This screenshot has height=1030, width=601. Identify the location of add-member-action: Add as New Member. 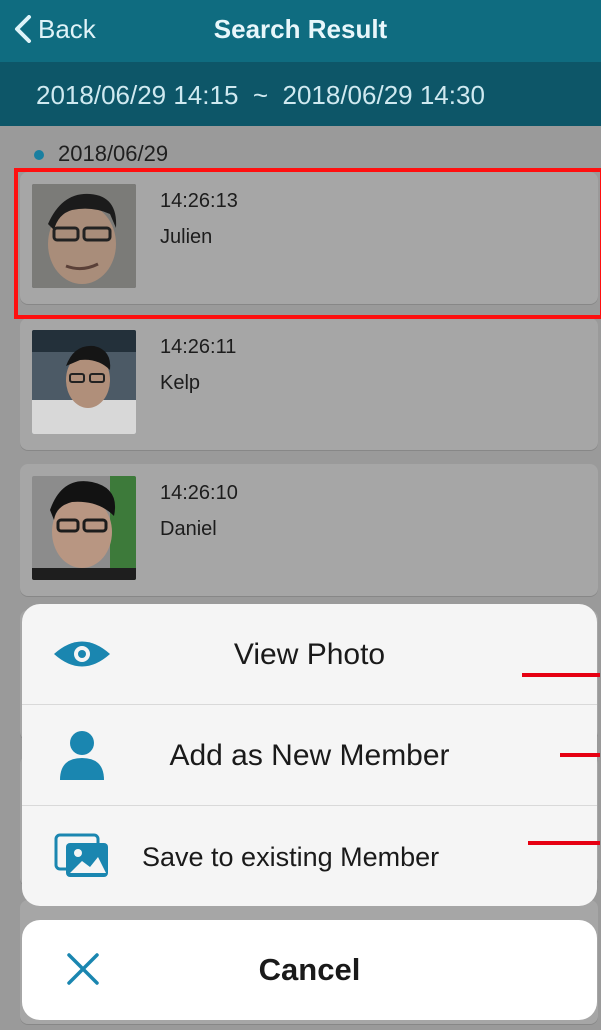
(309, 755).